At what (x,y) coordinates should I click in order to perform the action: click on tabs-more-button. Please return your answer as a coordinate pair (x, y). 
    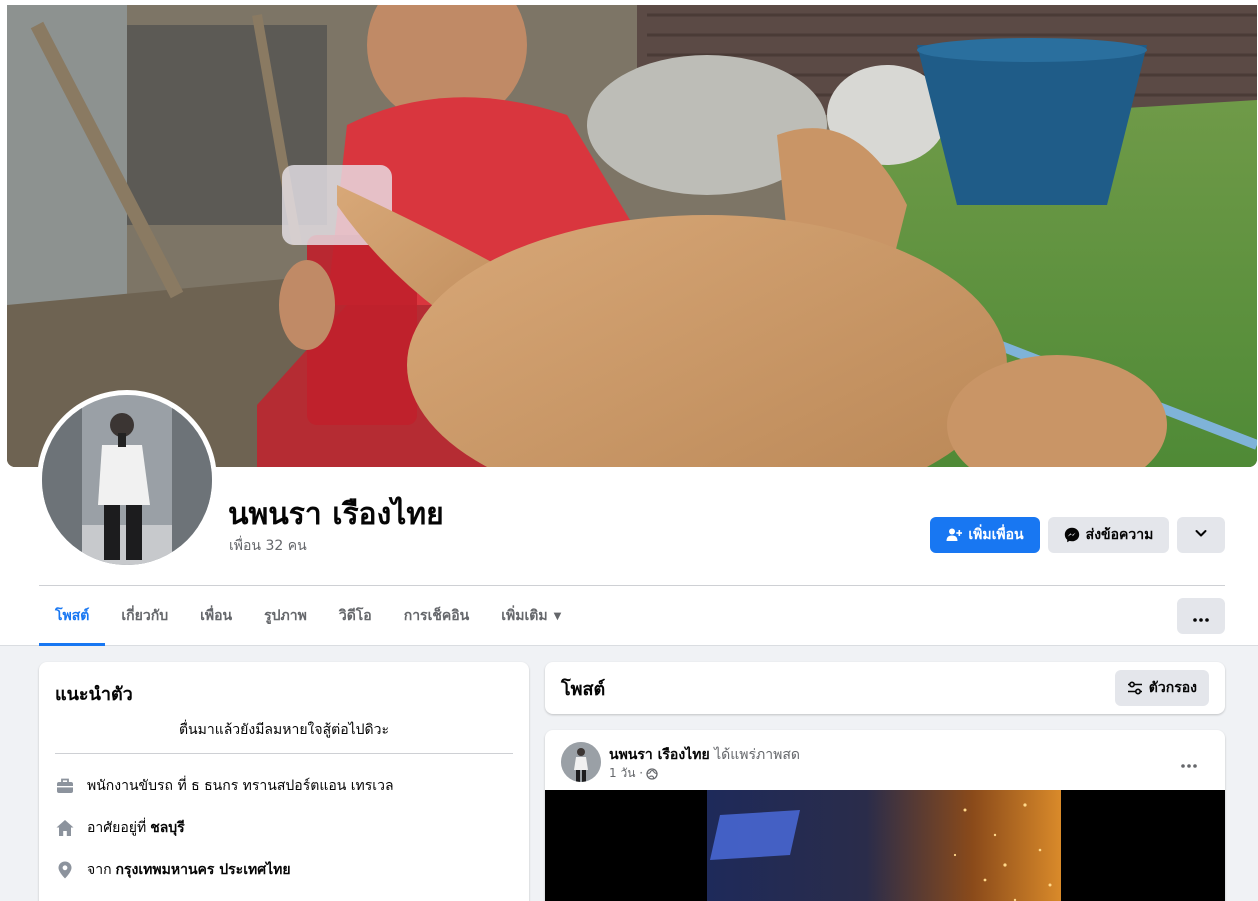
    Looking at the image, I should click on (1201, 616).